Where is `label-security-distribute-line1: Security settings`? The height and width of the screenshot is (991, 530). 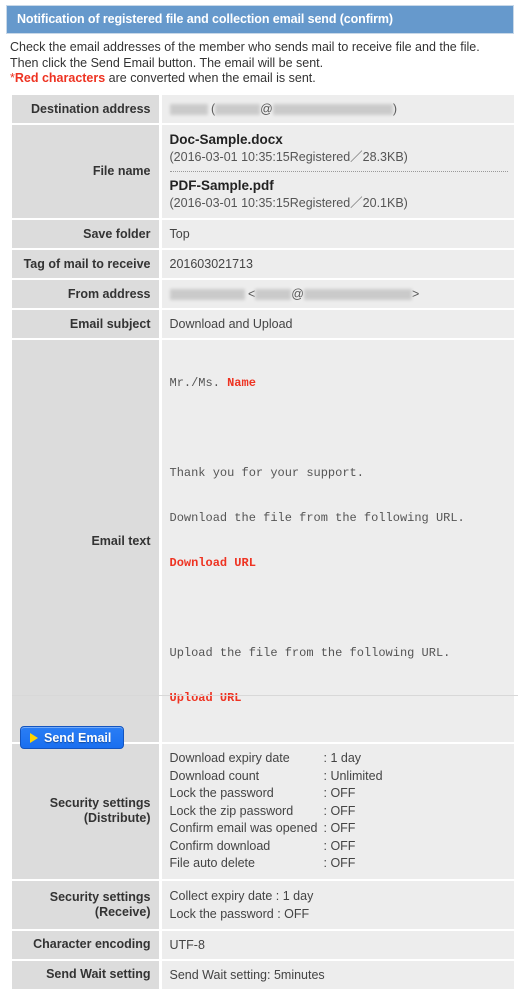
label-security-distribute-line1: Security settings is located at coordinates (100, 803).